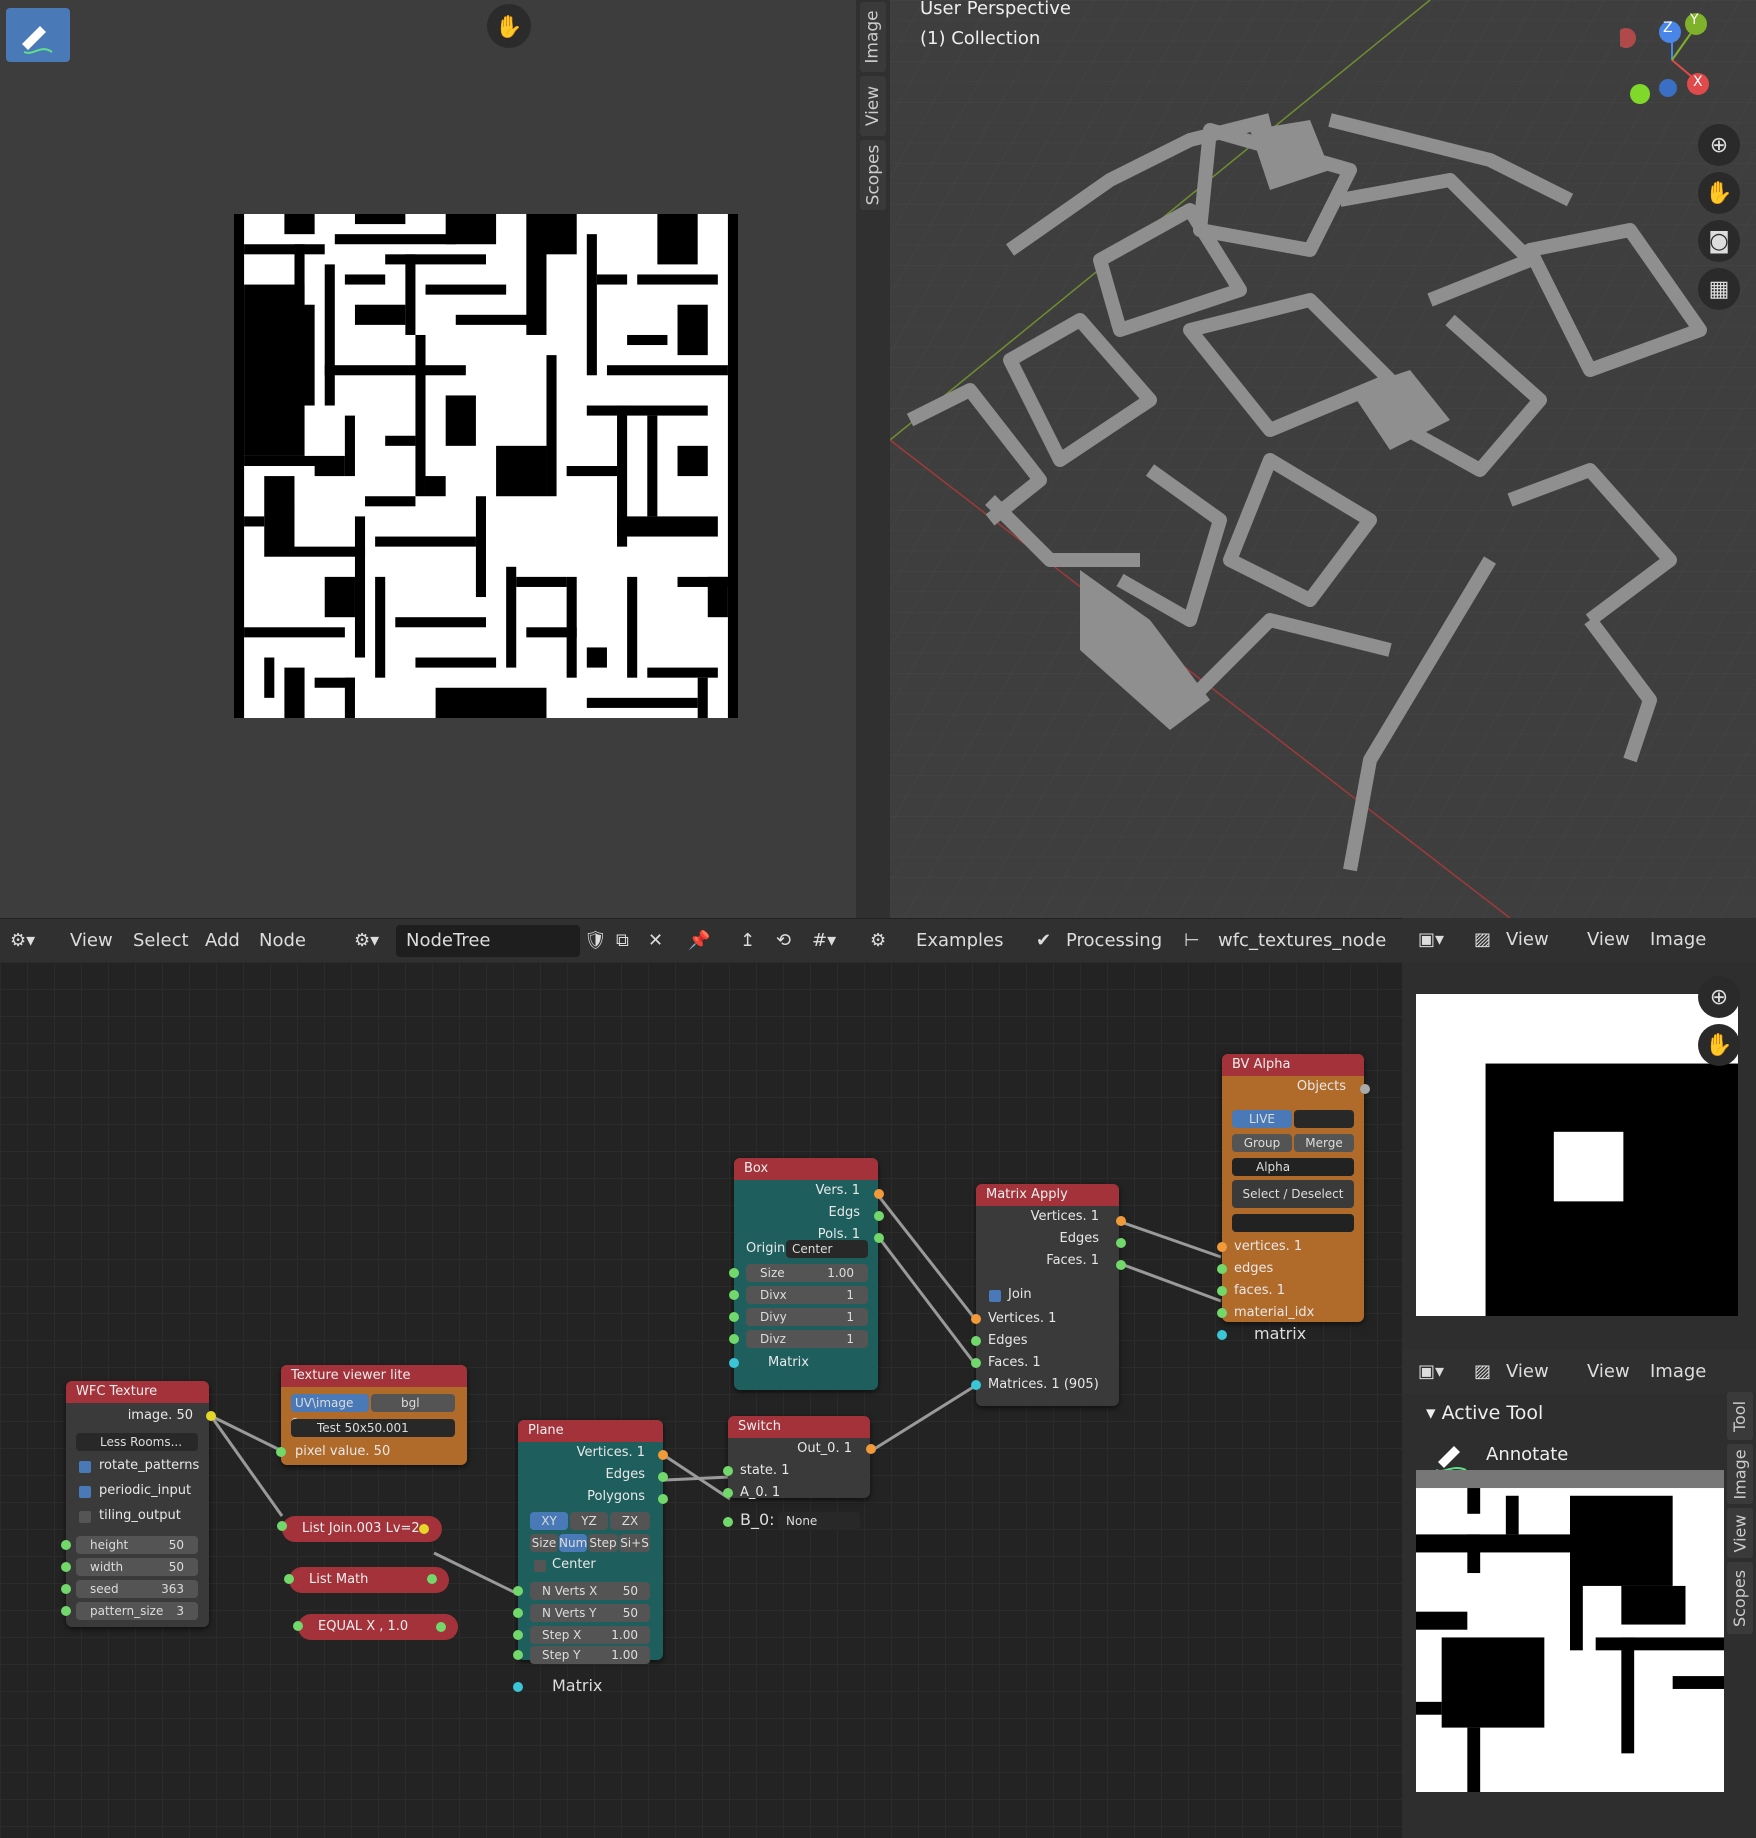 This screenshot has width=1756, height=1838. Describe the element at coordinates (298, 1626) in the screenshot. I see `equal-input-socket` at that location.